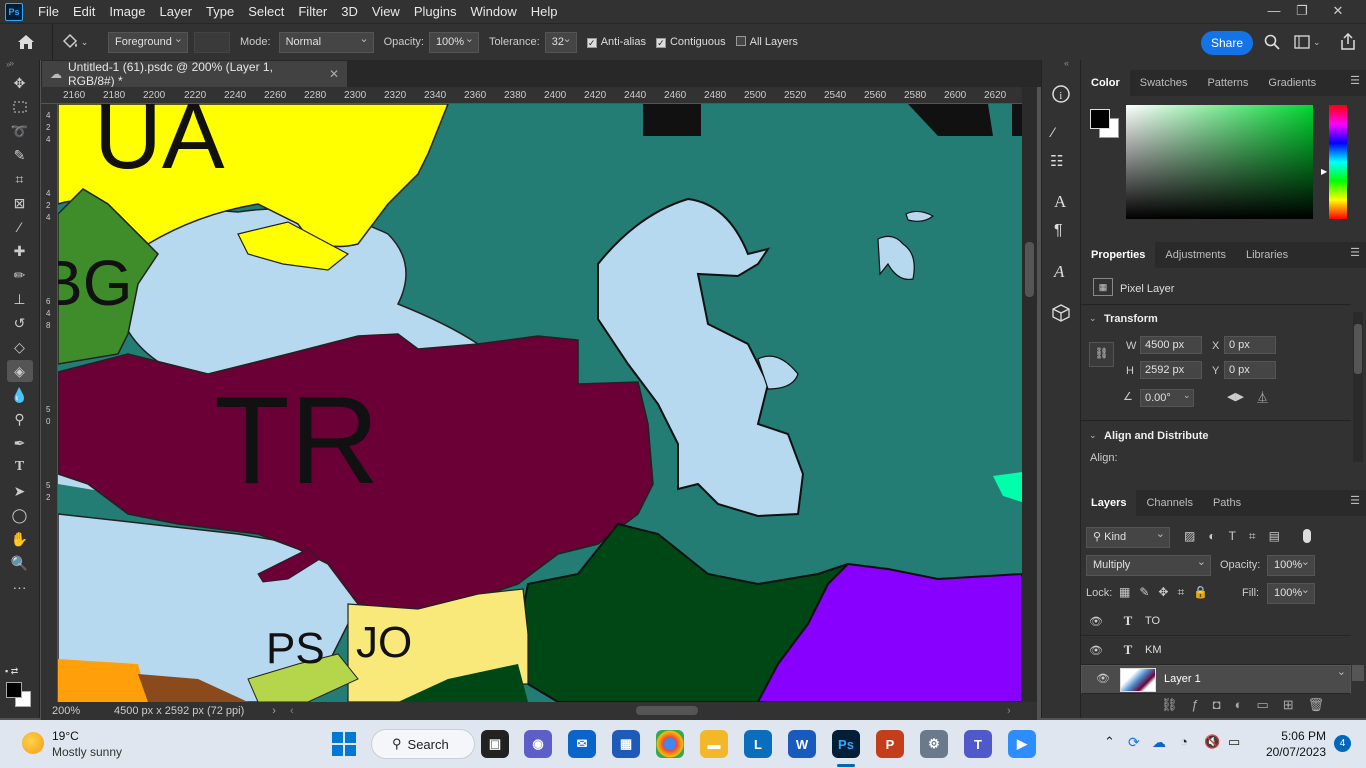 The height and width of the screenshot is (768, 1366). I want to click on tab-properties: Properties, so click(1118, 255).